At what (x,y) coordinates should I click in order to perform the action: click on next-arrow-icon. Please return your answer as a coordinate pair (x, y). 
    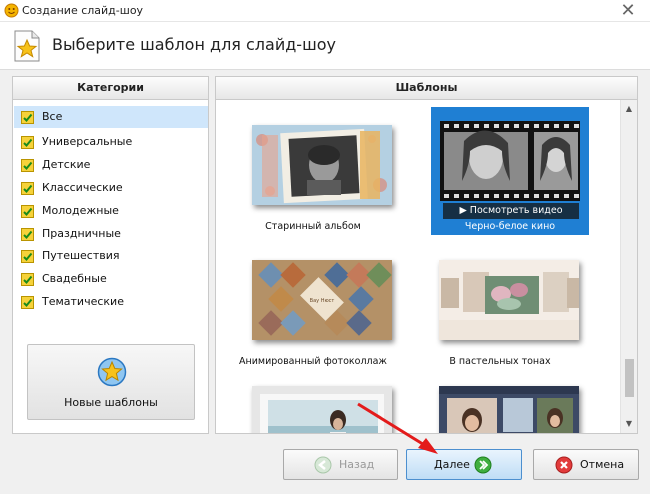
    Looking at the image, I should click on (483, 465).